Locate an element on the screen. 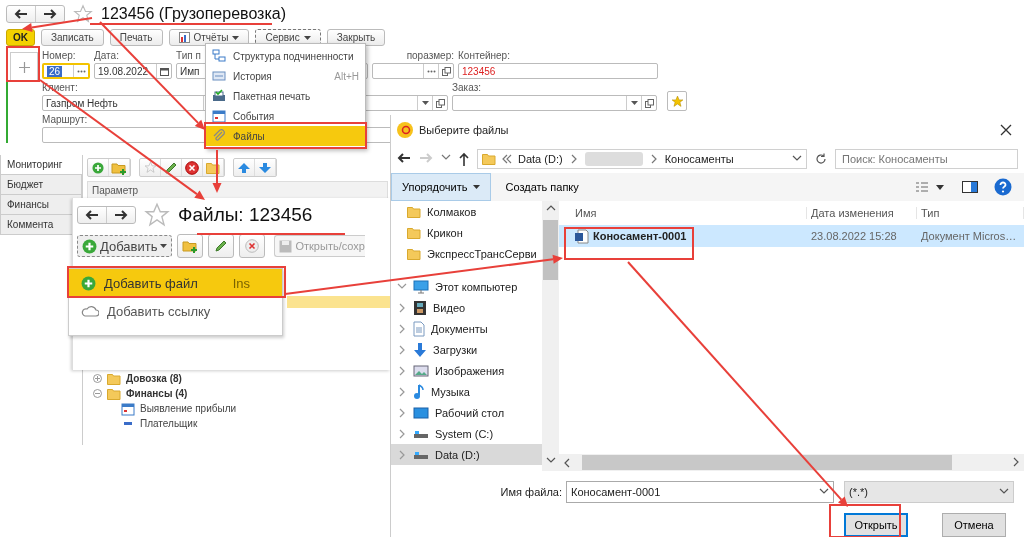 This screenshot has width=1024, height=537. menu-item: Добавить ссылку is located at coordinates (175, 311).